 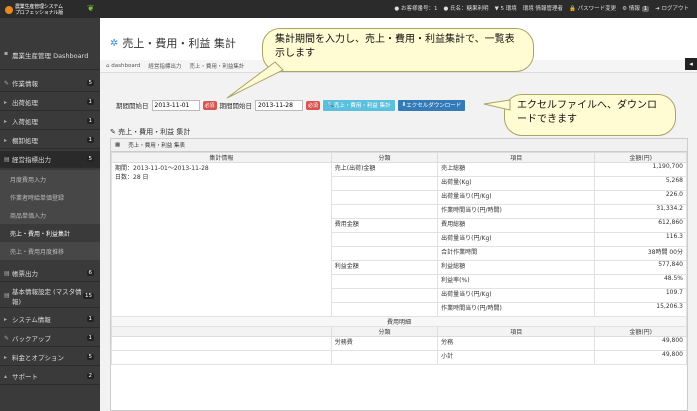 I want to click on chart-icon: ▤, so click(x=7, y=159).